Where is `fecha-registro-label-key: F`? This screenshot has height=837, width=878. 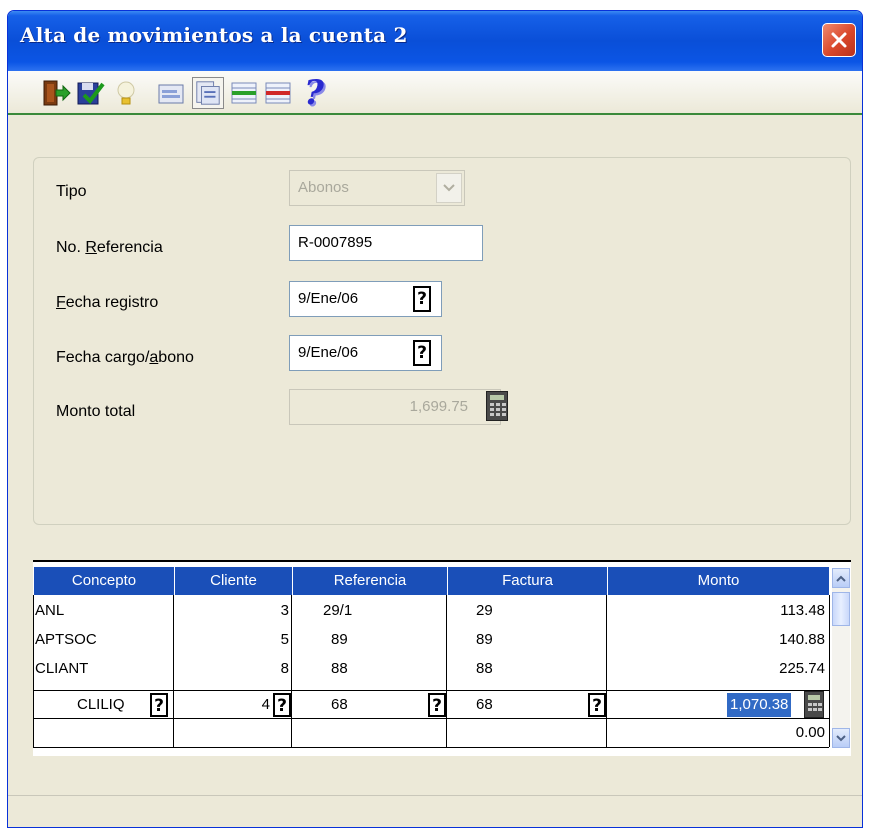
fecha-registro-label-key: F is located at coordinates (61, 302).